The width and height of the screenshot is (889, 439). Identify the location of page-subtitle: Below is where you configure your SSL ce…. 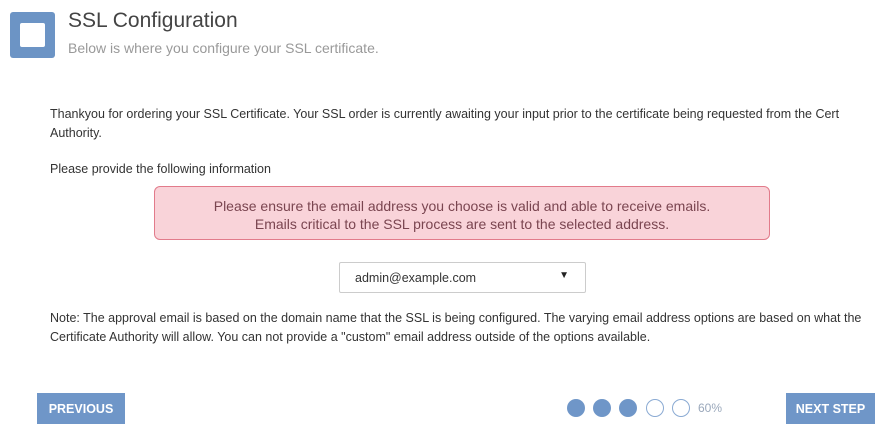
(223, 48).